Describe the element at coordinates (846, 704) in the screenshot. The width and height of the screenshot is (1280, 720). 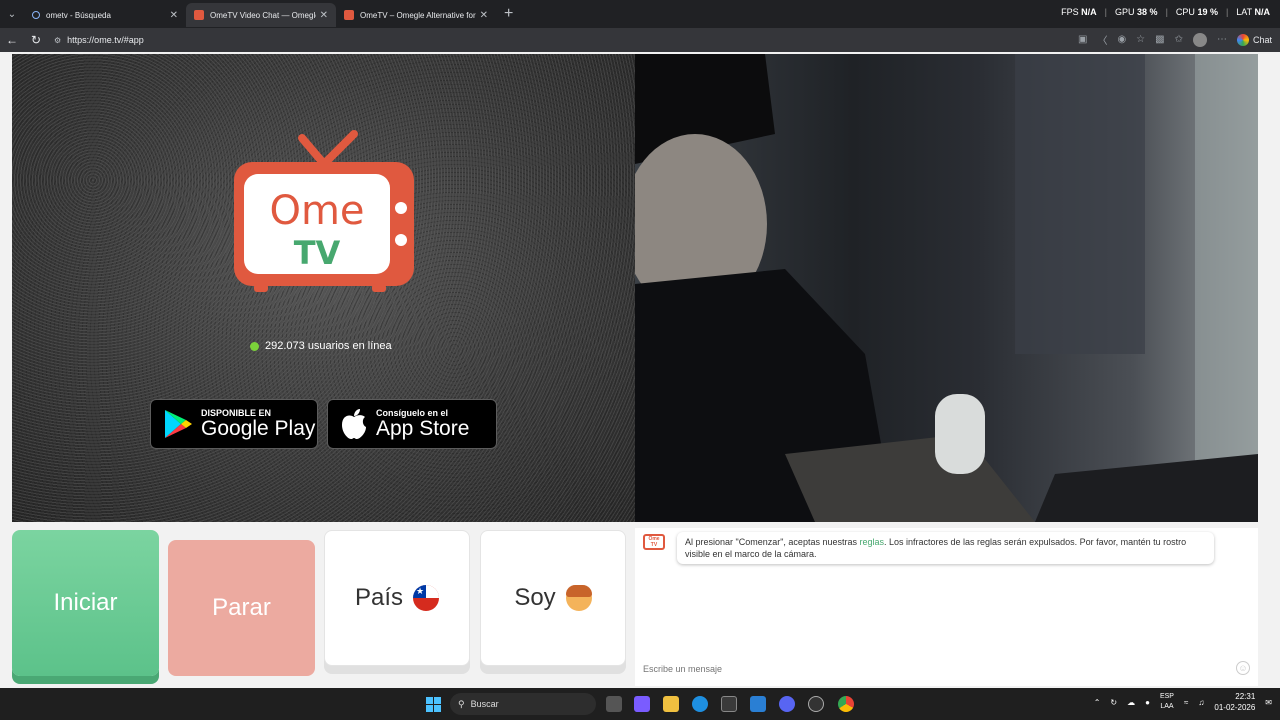
I see `chrome-icon` at that location.